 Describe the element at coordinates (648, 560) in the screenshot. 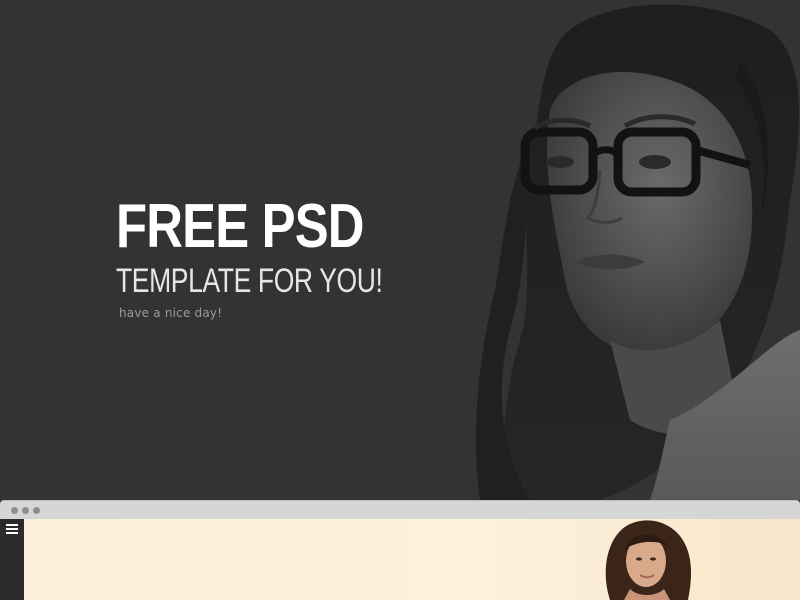

I see `model-photo` at that location.